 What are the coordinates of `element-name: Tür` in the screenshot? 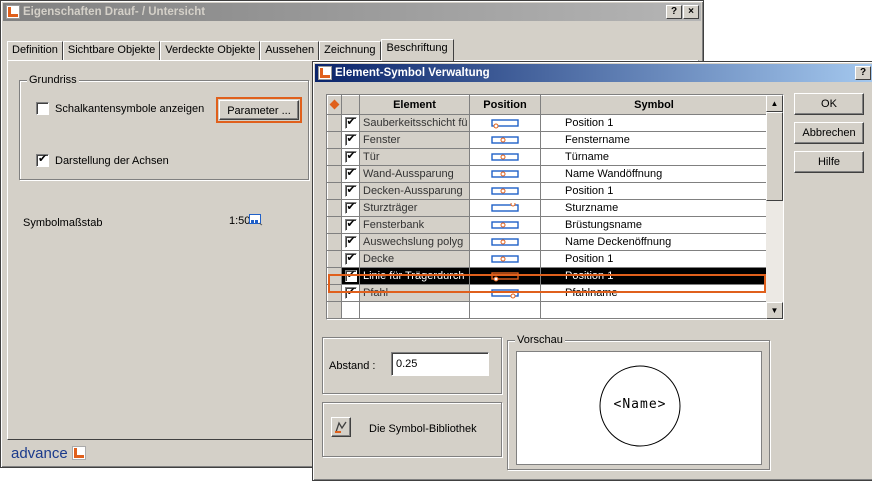 It's located at (414, 157).